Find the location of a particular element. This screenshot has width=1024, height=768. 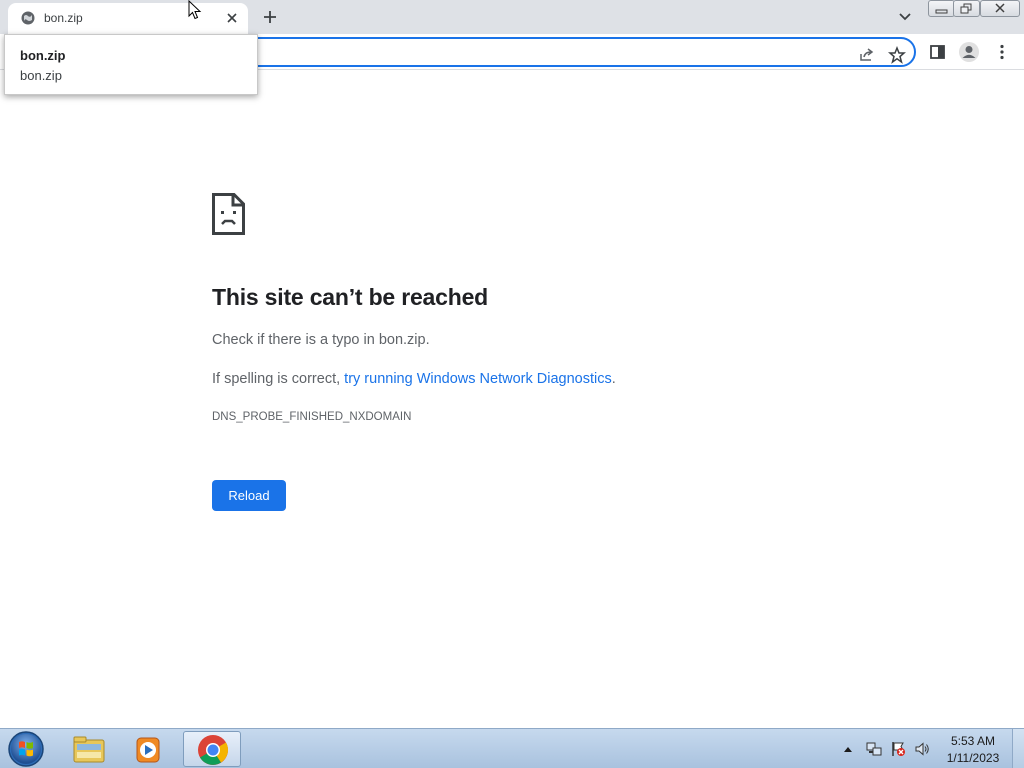

taskbar-chrome is located at coordinates (212, 749).